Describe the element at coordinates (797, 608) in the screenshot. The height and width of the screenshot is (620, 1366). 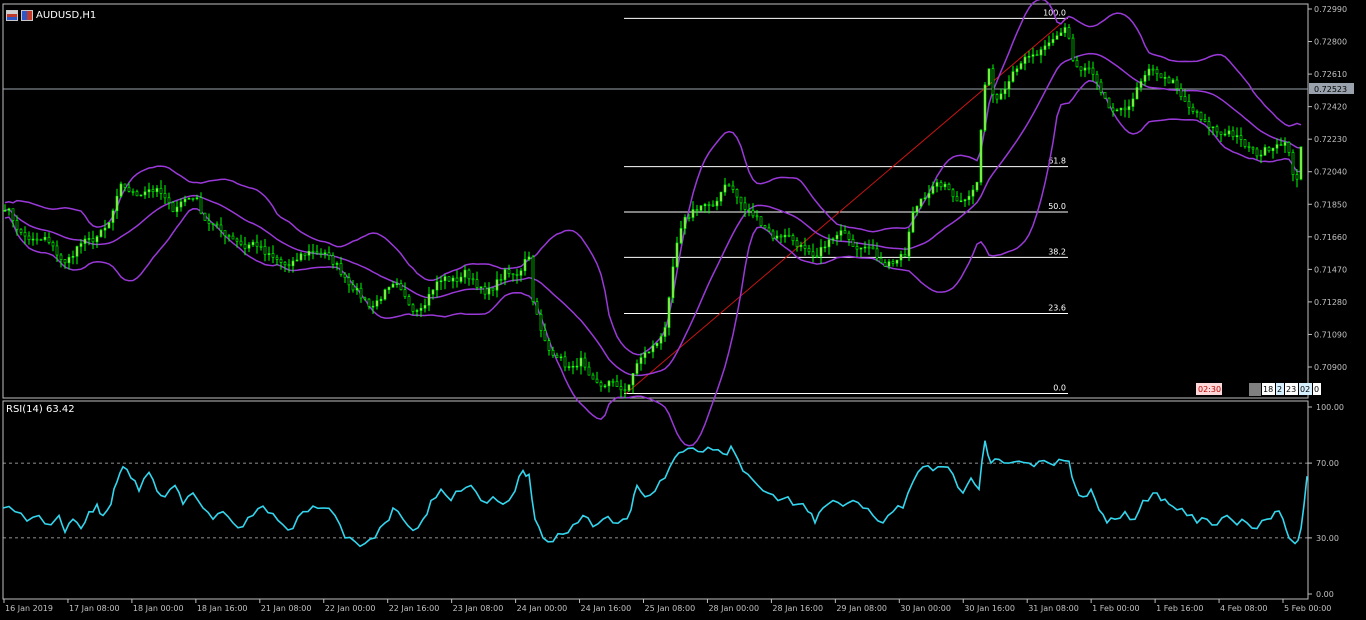
I see `time-tick-label: 28 Jan 16:00` at that location.